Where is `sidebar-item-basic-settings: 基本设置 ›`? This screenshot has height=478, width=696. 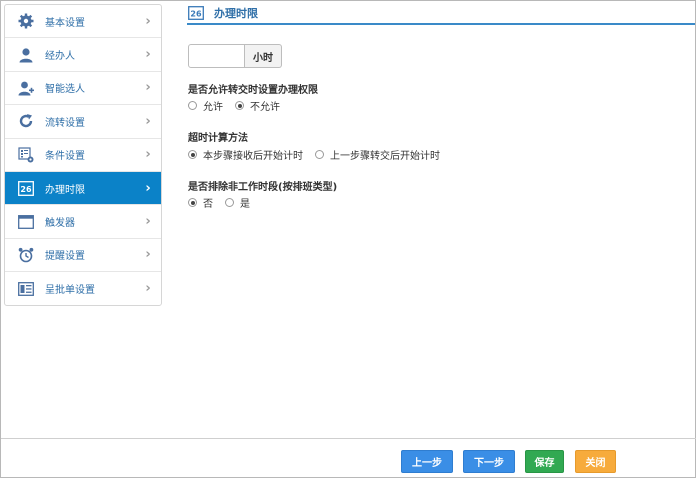 sidebar-item-basic-settings: 基本设置 › is located at coordinates (83, 22).